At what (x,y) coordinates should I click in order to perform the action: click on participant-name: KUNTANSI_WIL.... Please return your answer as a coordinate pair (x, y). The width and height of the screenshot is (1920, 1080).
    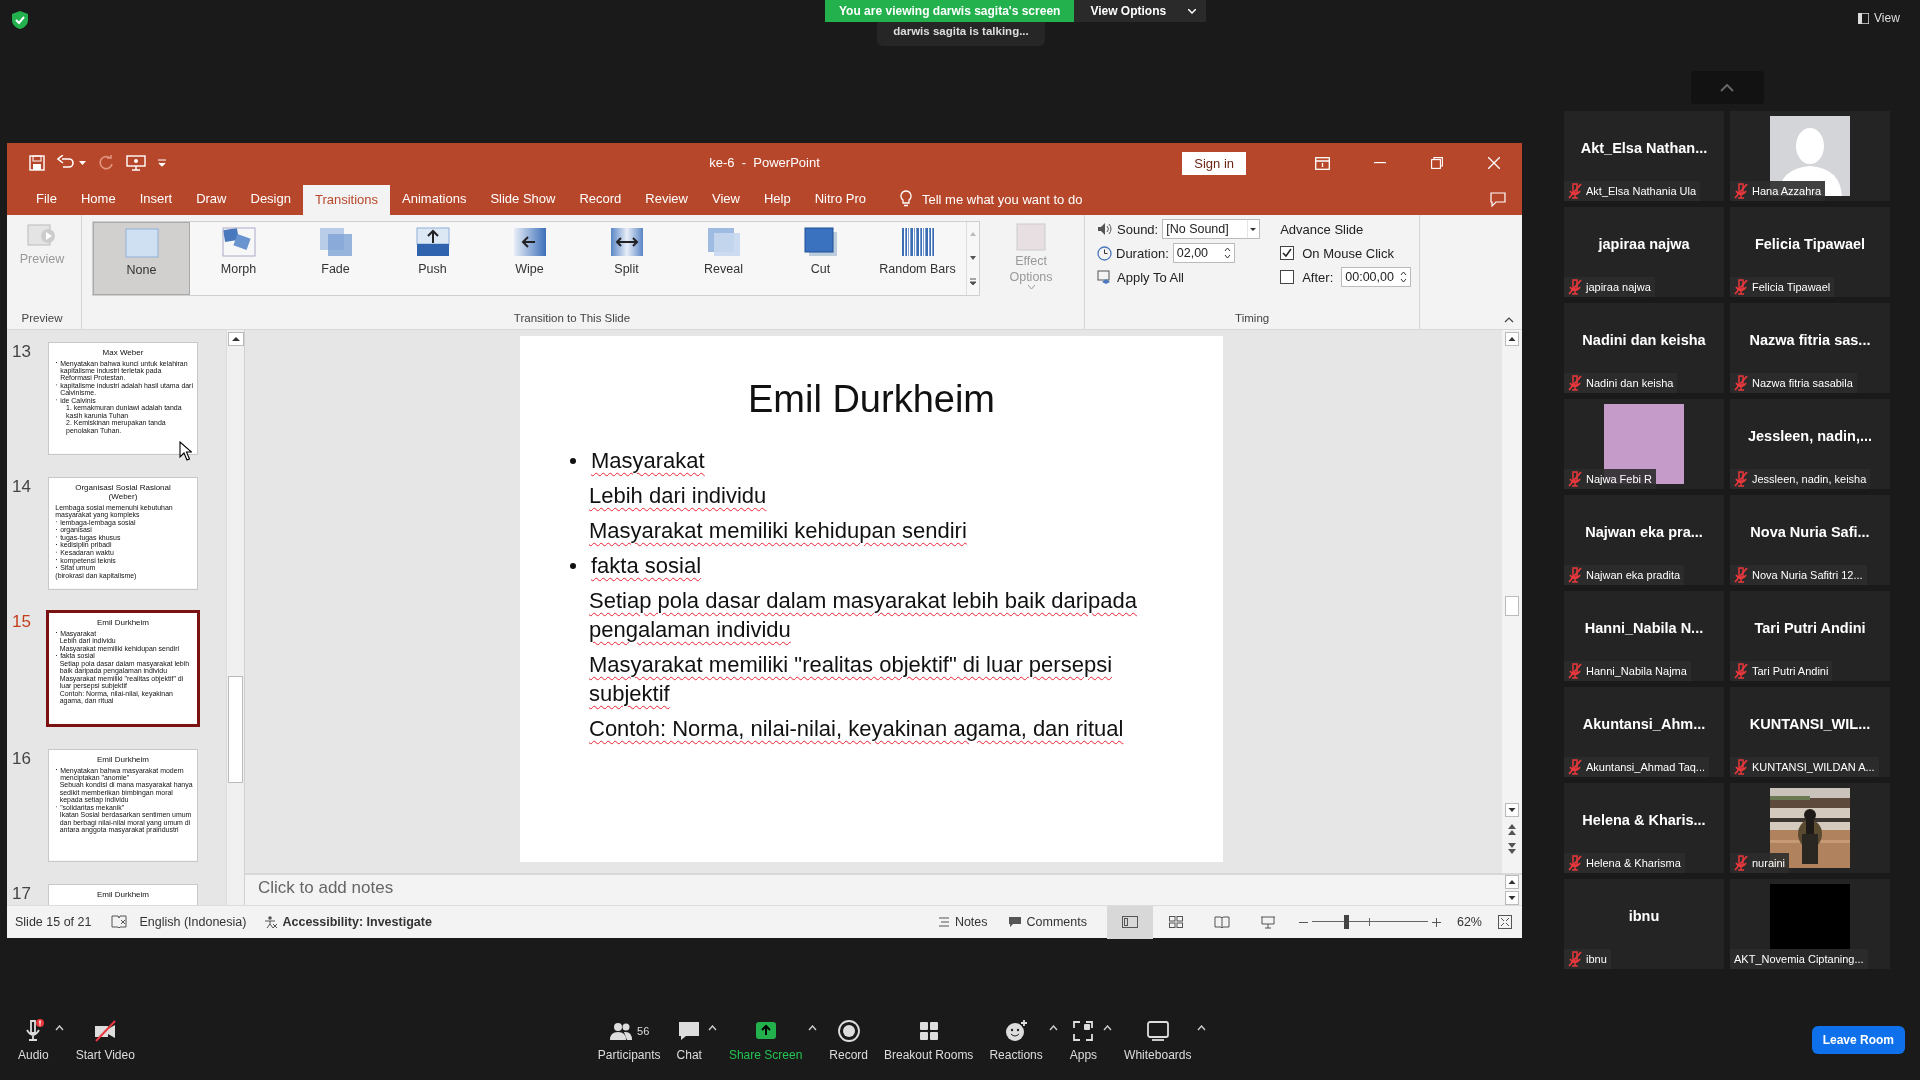
    Looking at the image, I should click on (1810, 725).